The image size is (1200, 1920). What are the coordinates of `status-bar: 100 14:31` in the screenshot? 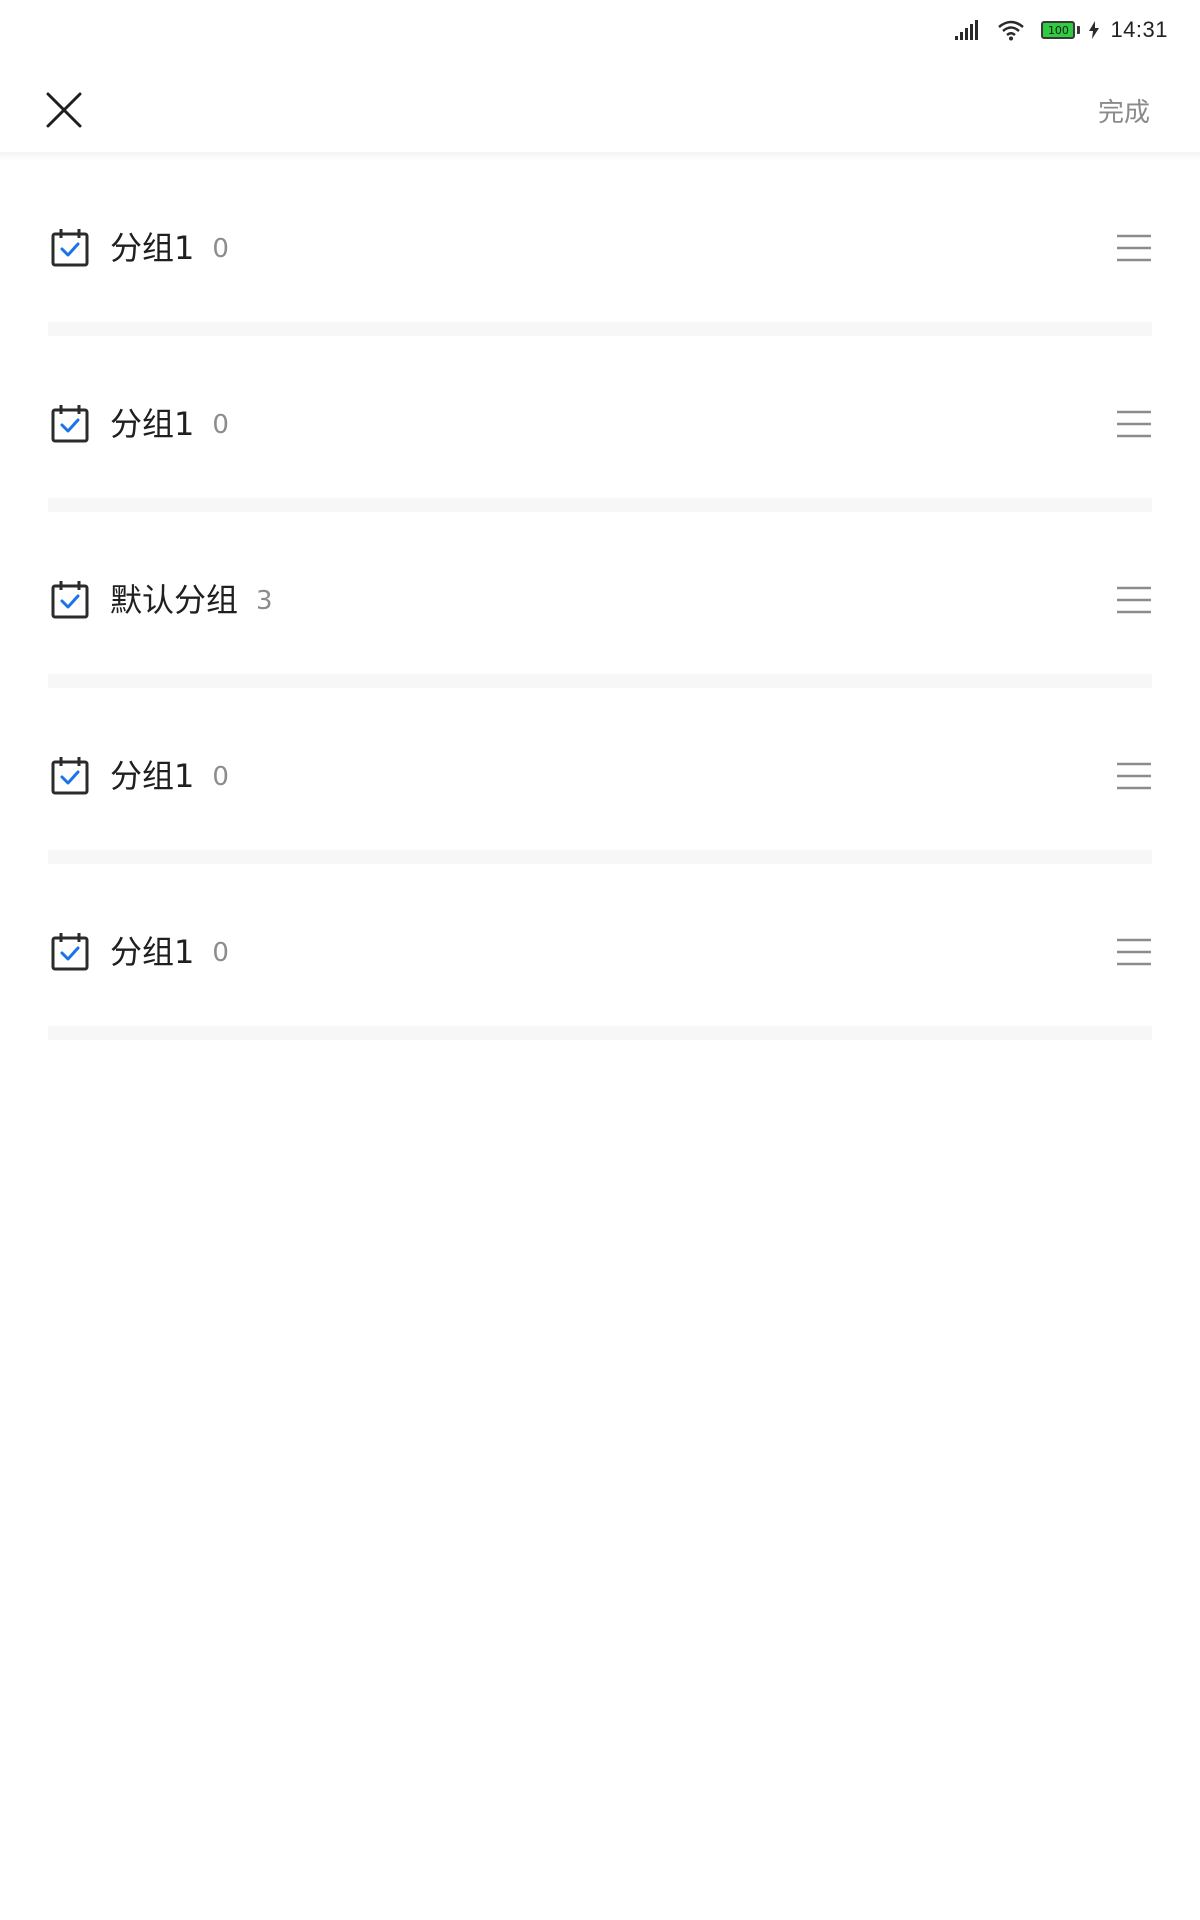 It's located at (600, 30).